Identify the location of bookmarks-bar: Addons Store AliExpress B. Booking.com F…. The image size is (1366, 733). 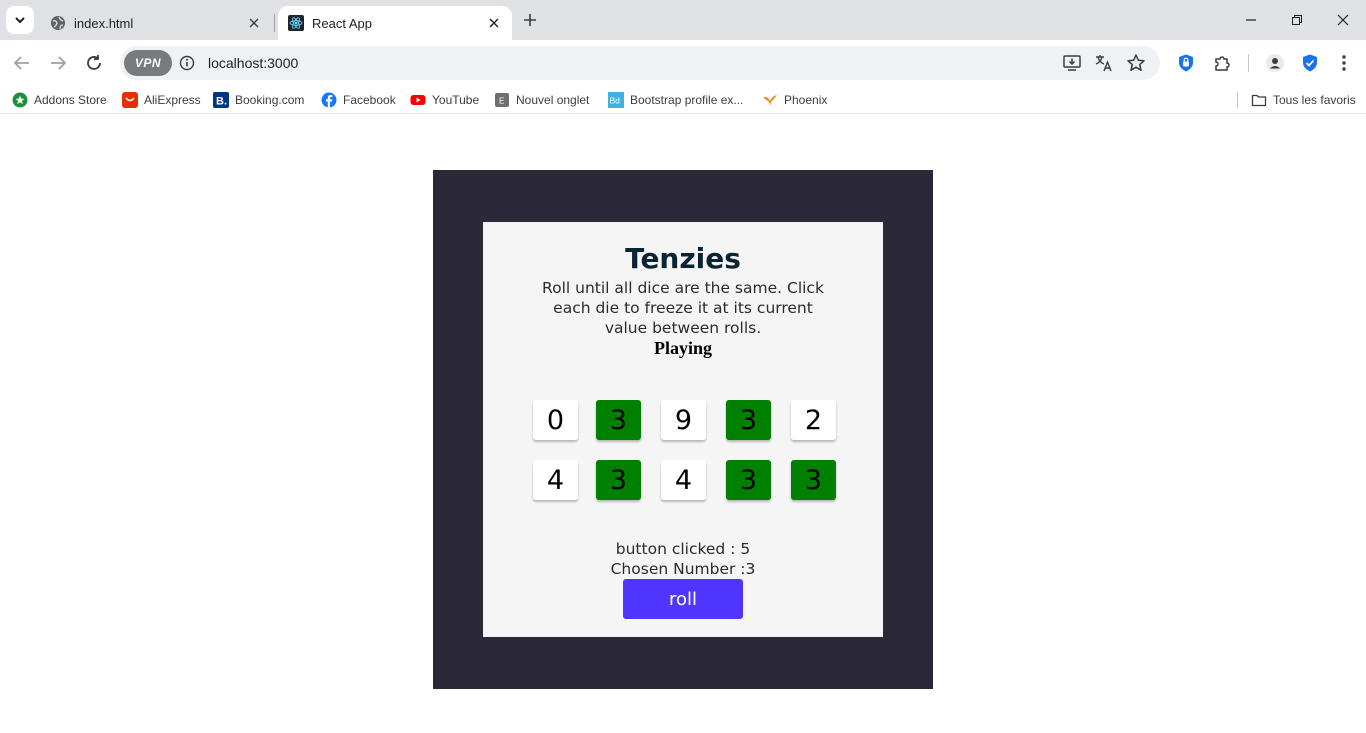
(683, 100).